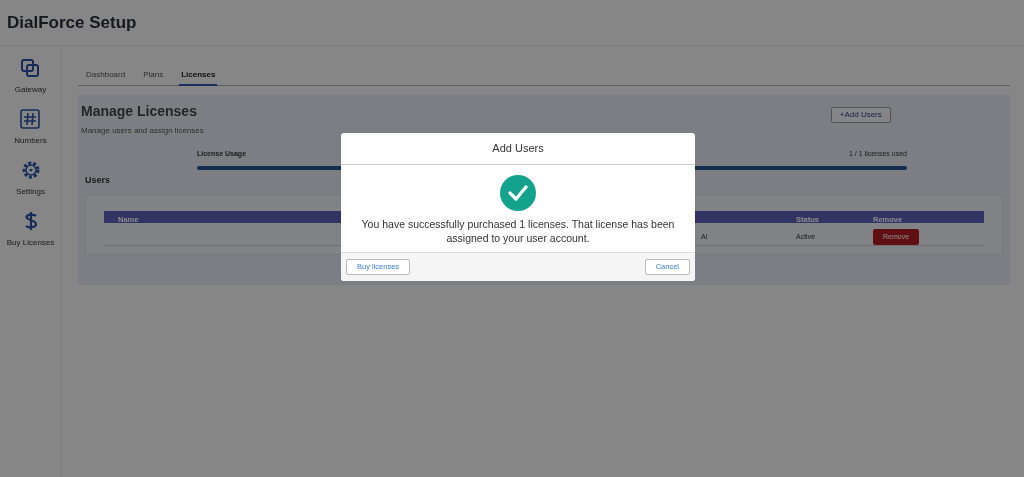 This screenshot has width=1024, height=477. Describe the element at coordinates (30, 170) in the screenshot. I see `gear-icon` at that location.